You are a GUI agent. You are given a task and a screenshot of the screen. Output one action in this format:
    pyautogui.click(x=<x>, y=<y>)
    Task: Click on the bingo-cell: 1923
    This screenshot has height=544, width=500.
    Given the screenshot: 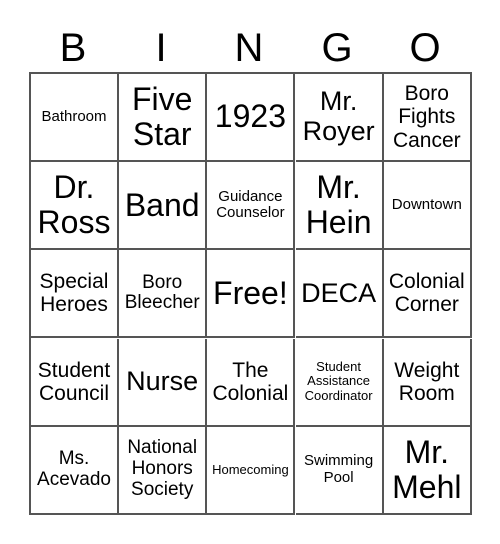 What is the action you would take?
    pyautogui.click(x=251, y=118)
    